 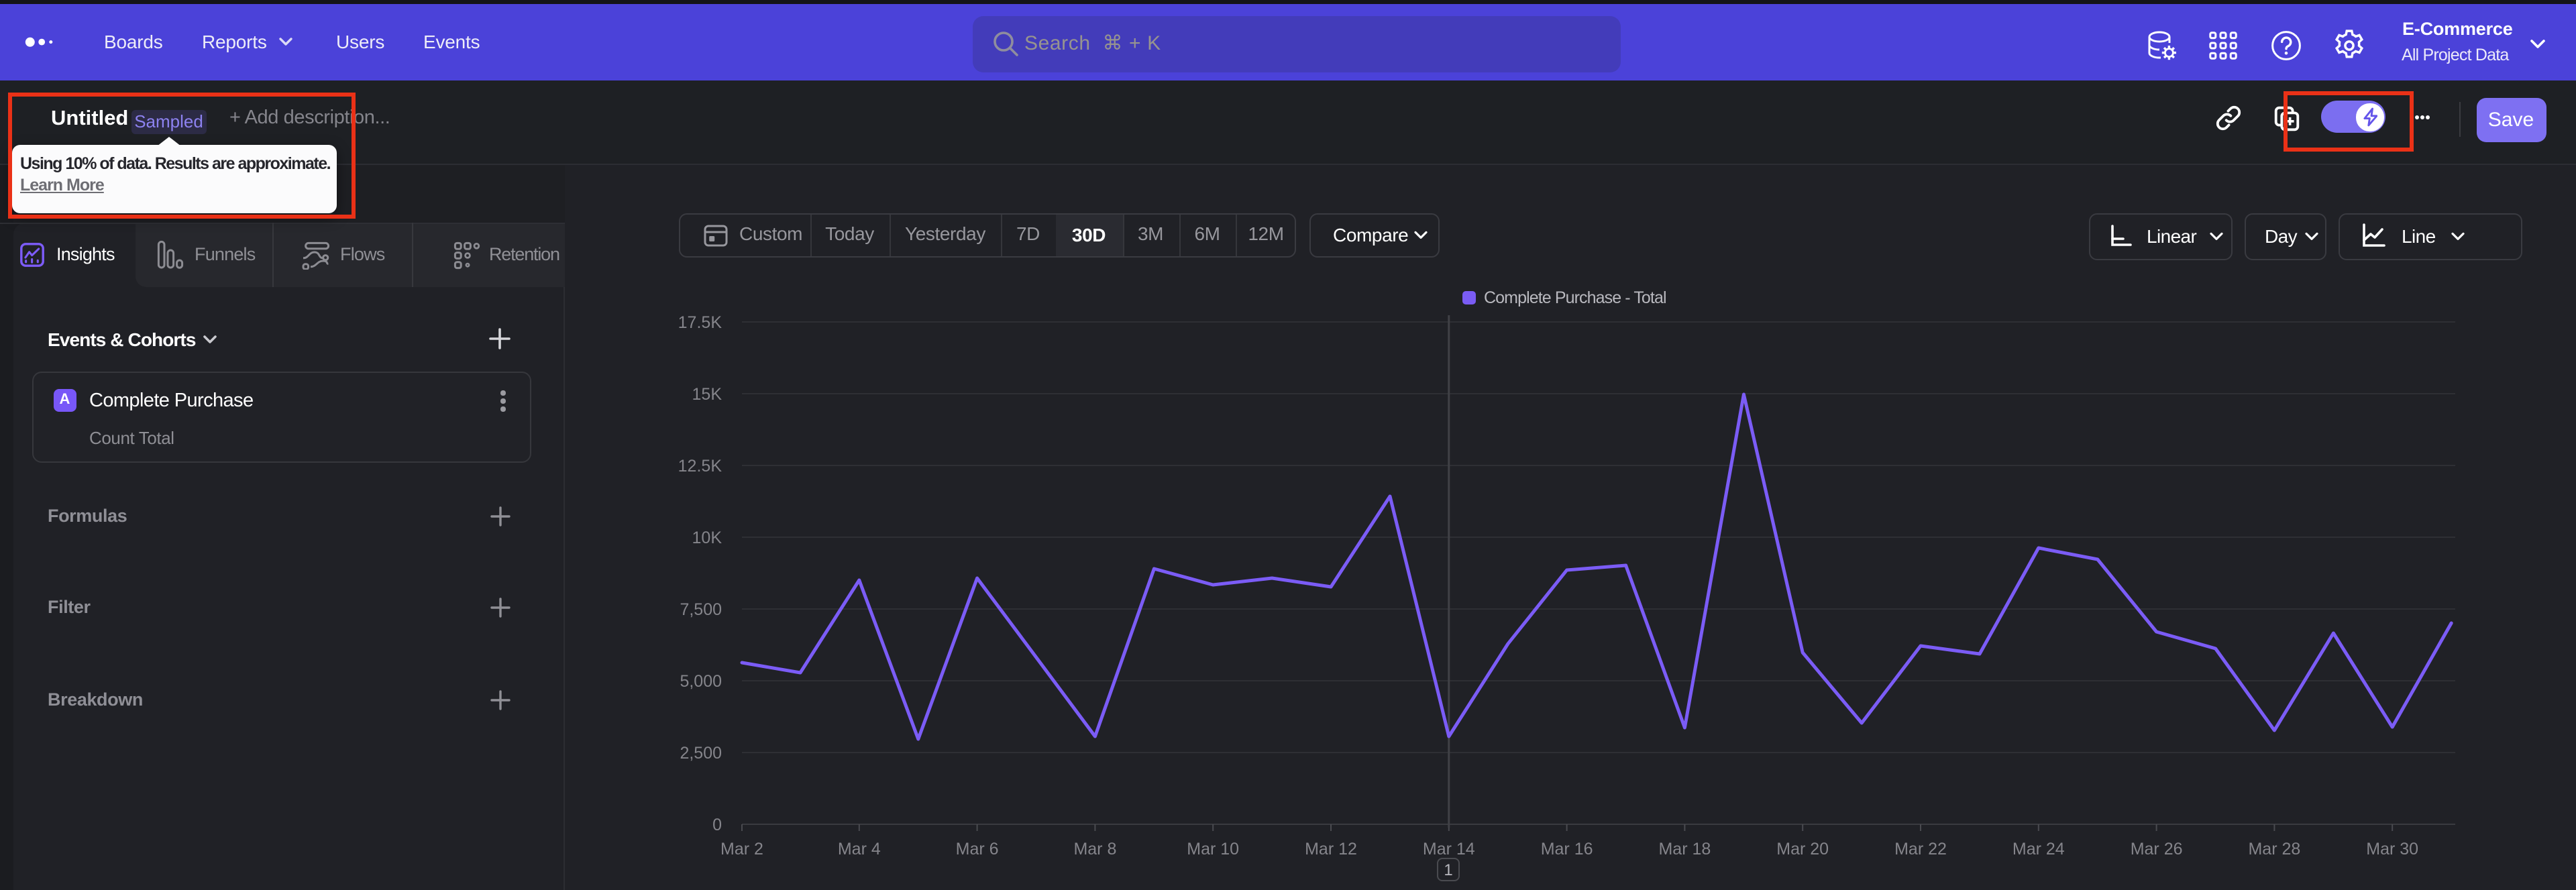 What do you see at coordinates (1684, 849) in the screenshot?
I see `svg-text: Mar 18` at bounding box center [1684, 849].